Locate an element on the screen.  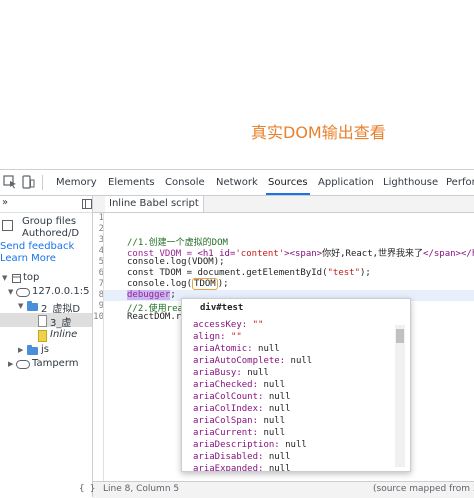
property-key: ariaChecked: is located at coordinates (226, 385).